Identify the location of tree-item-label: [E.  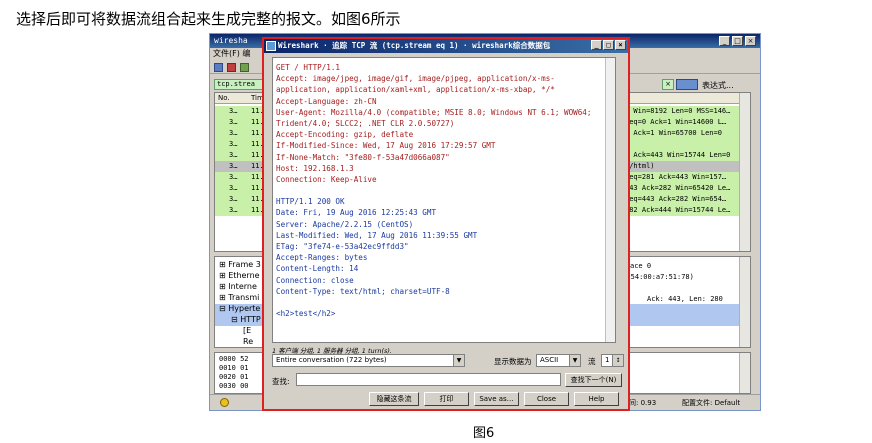
(247, 330).